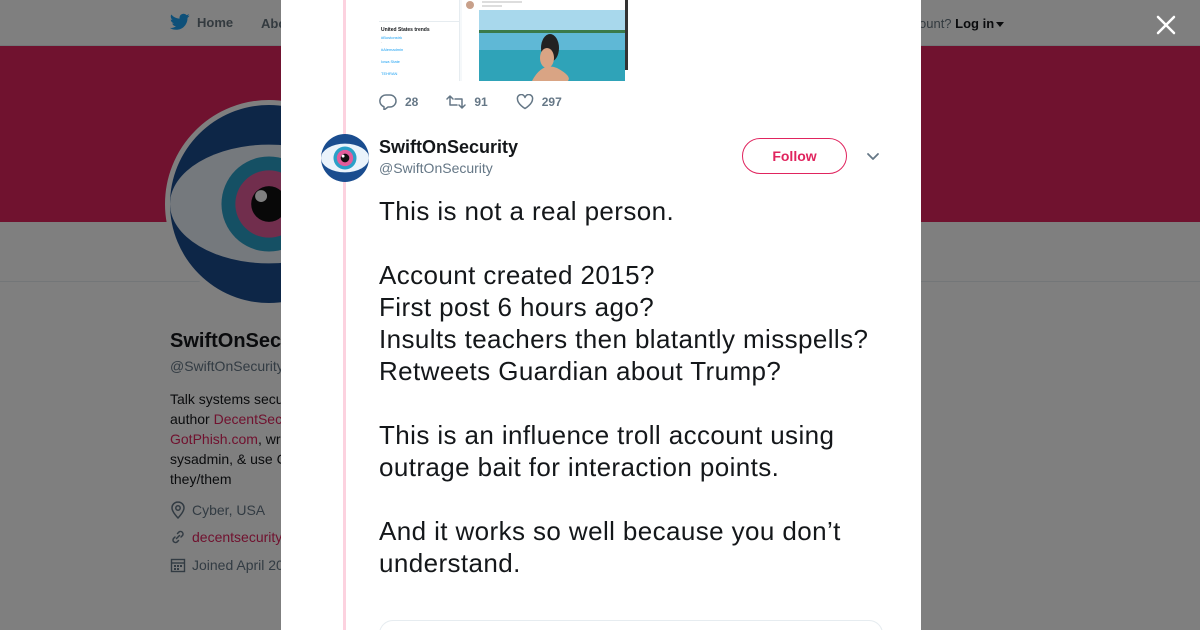  What do you see at coordinates (527, 211) in the screenshot?
I see `tweet-line: This is not a real person.` at bounding box center [527, 211].